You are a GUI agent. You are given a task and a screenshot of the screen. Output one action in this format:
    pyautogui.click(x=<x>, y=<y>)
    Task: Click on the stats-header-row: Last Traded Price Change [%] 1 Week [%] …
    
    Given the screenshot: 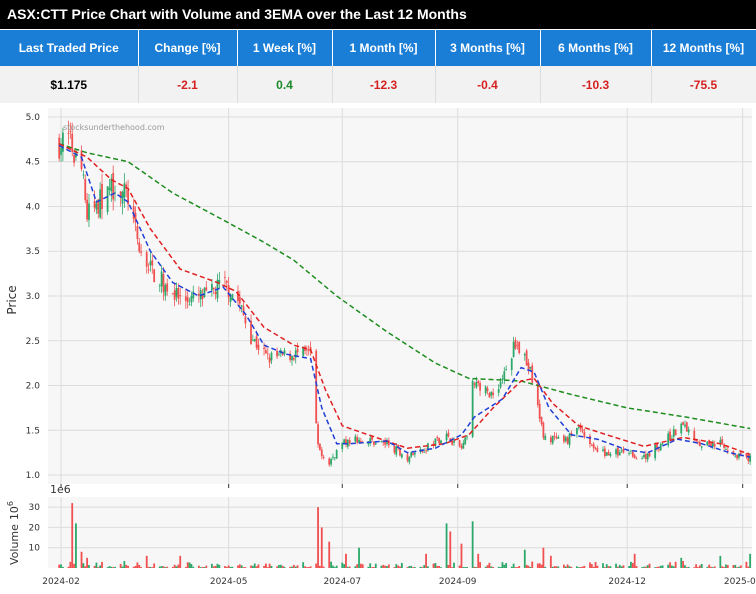 What is the action you would take?
    pyautogui.click(x=378, y=48)
    